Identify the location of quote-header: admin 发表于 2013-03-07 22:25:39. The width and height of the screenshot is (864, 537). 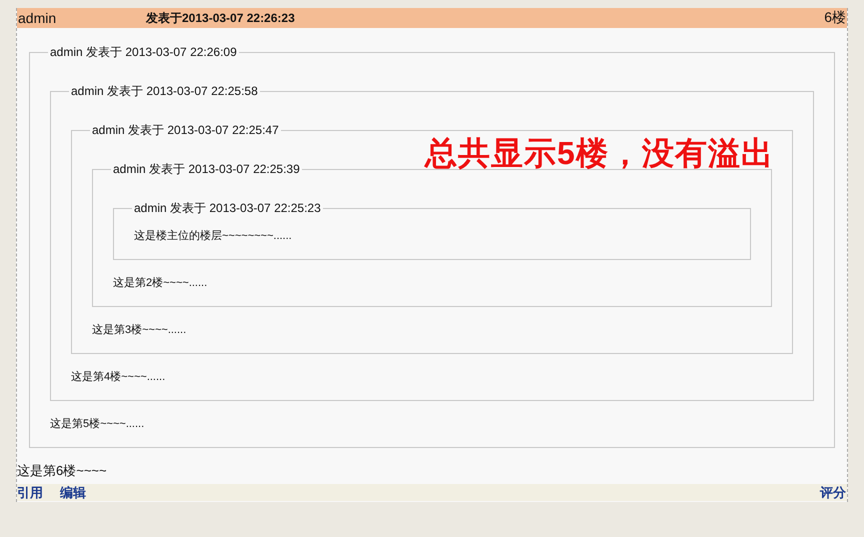
(206, 169).